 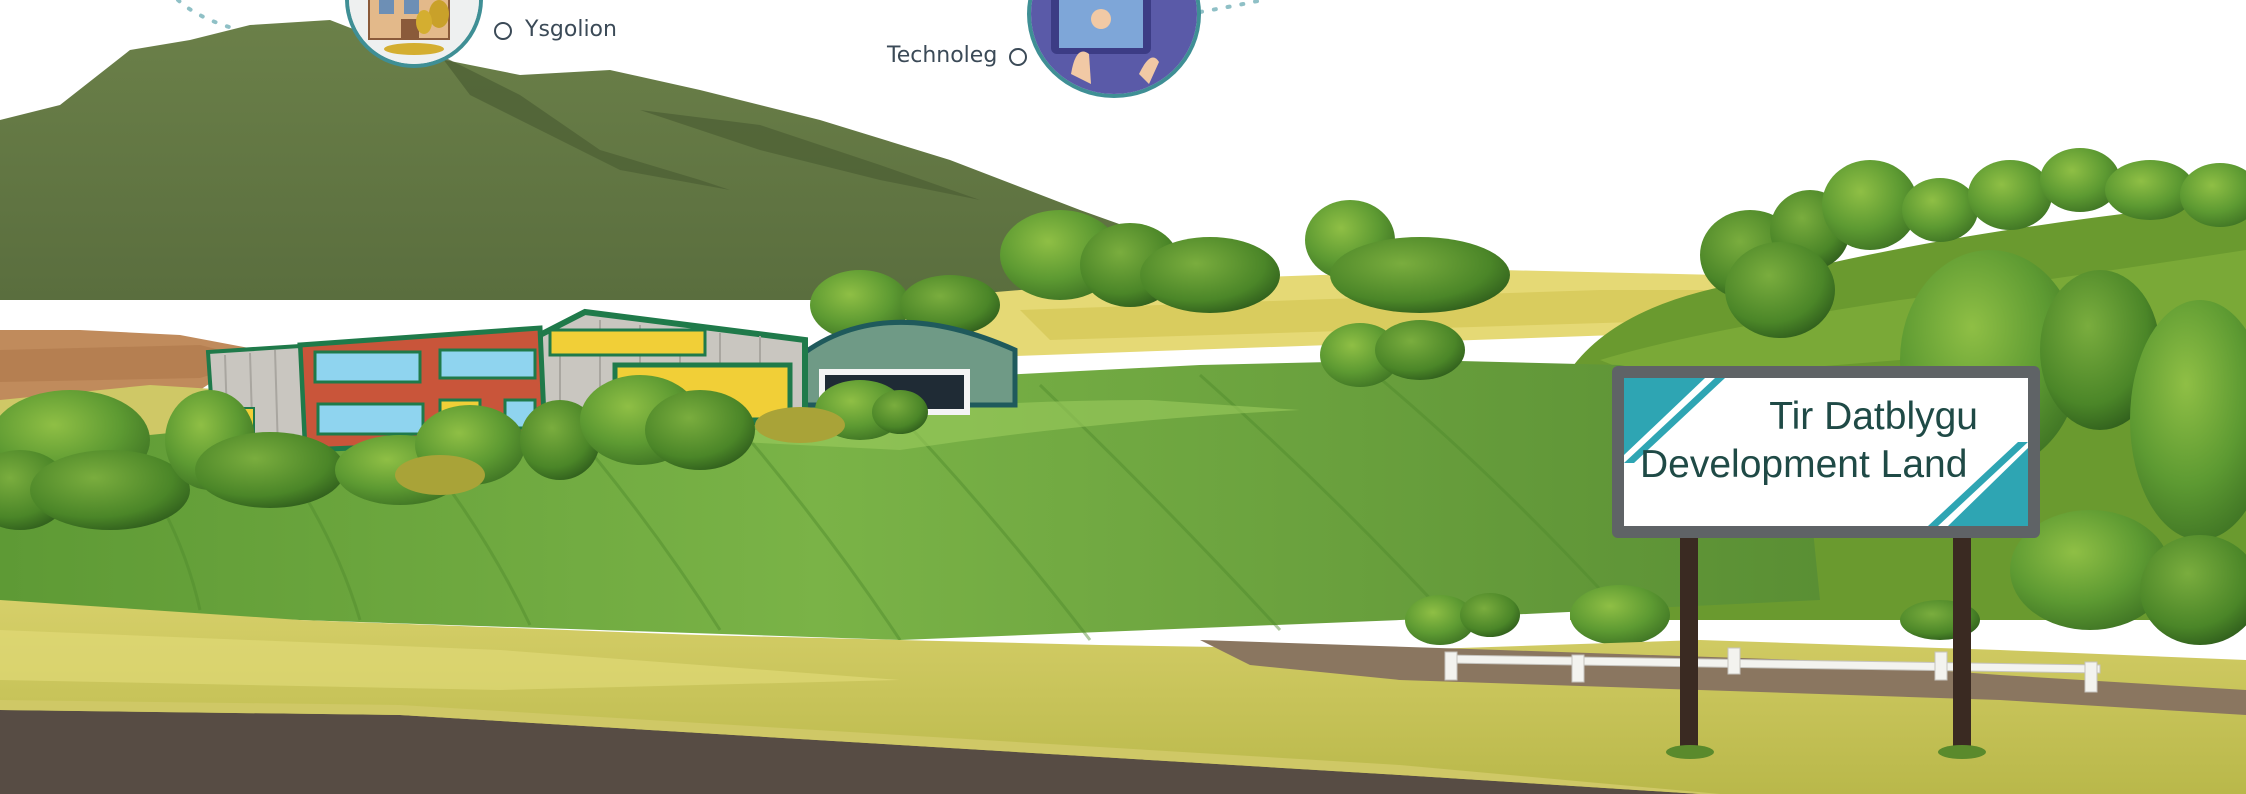 What do you see at coordinates (503, 31) in the screenshot?
I see `nav-schools-dot` at bounding box center [503, 31].